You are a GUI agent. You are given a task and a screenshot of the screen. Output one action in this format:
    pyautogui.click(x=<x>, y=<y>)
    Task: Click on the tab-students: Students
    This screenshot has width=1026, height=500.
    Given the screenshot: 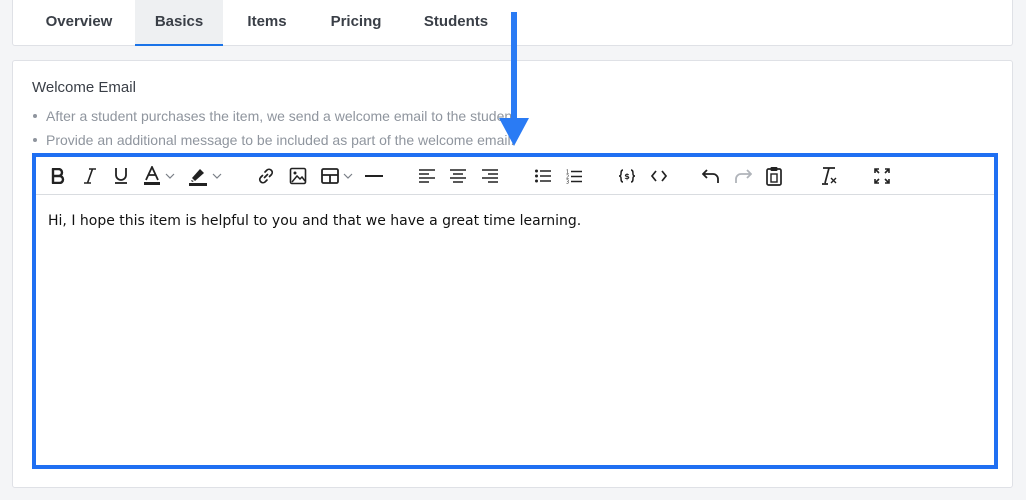 What is the action you would take?
    pyautogui.click(x=456, y=23)
    